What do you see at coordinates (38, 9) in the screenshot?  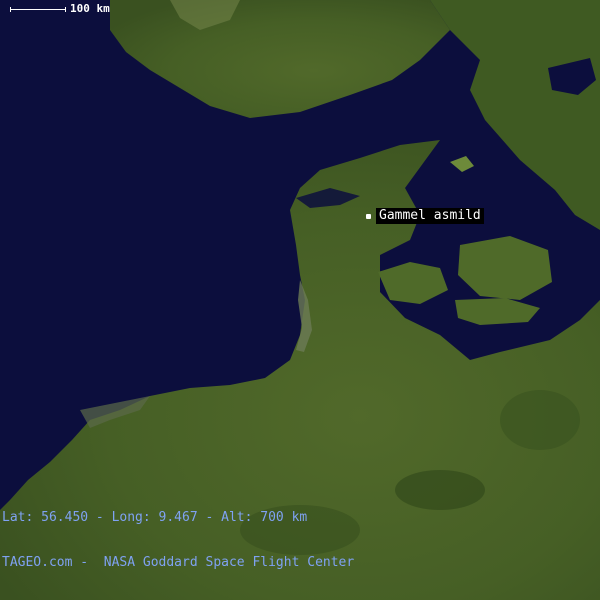 I see `scale-line` at bounding box center [38, 9].